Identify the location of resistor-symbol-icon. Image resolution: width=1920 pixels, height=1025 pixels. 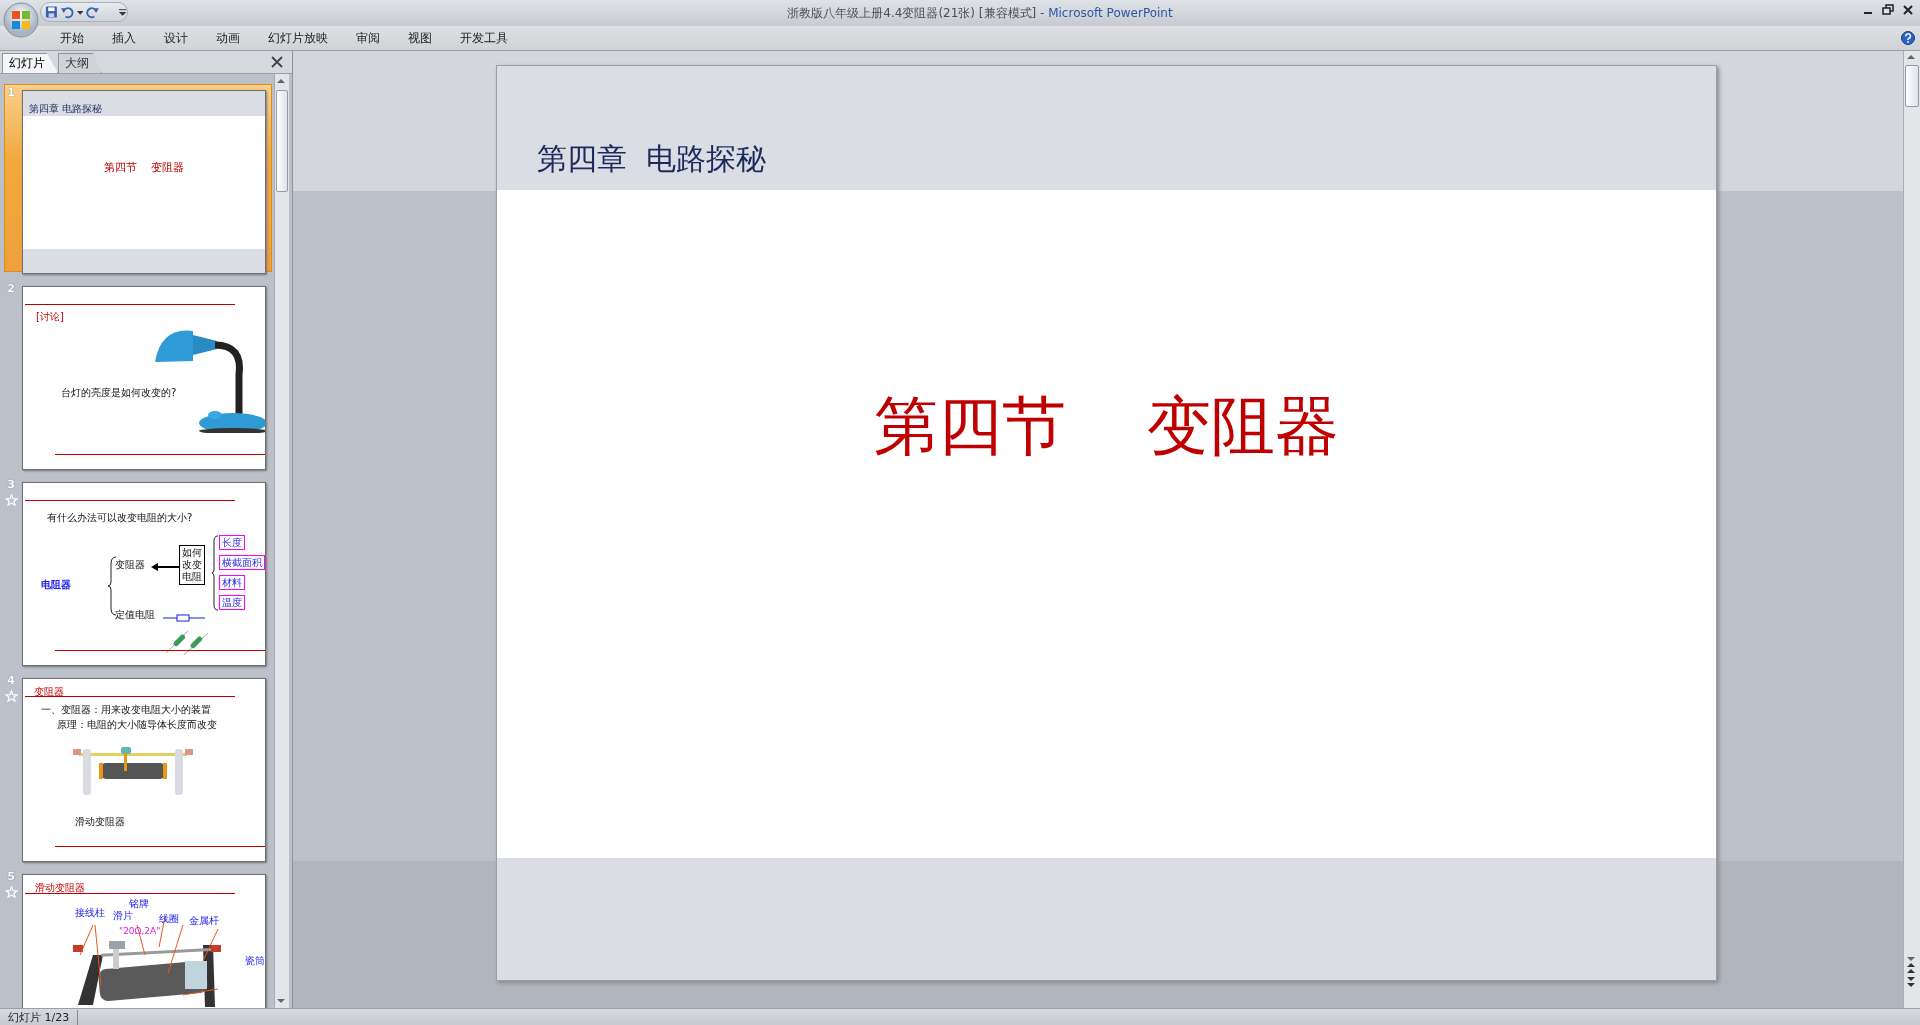
(184, 618).